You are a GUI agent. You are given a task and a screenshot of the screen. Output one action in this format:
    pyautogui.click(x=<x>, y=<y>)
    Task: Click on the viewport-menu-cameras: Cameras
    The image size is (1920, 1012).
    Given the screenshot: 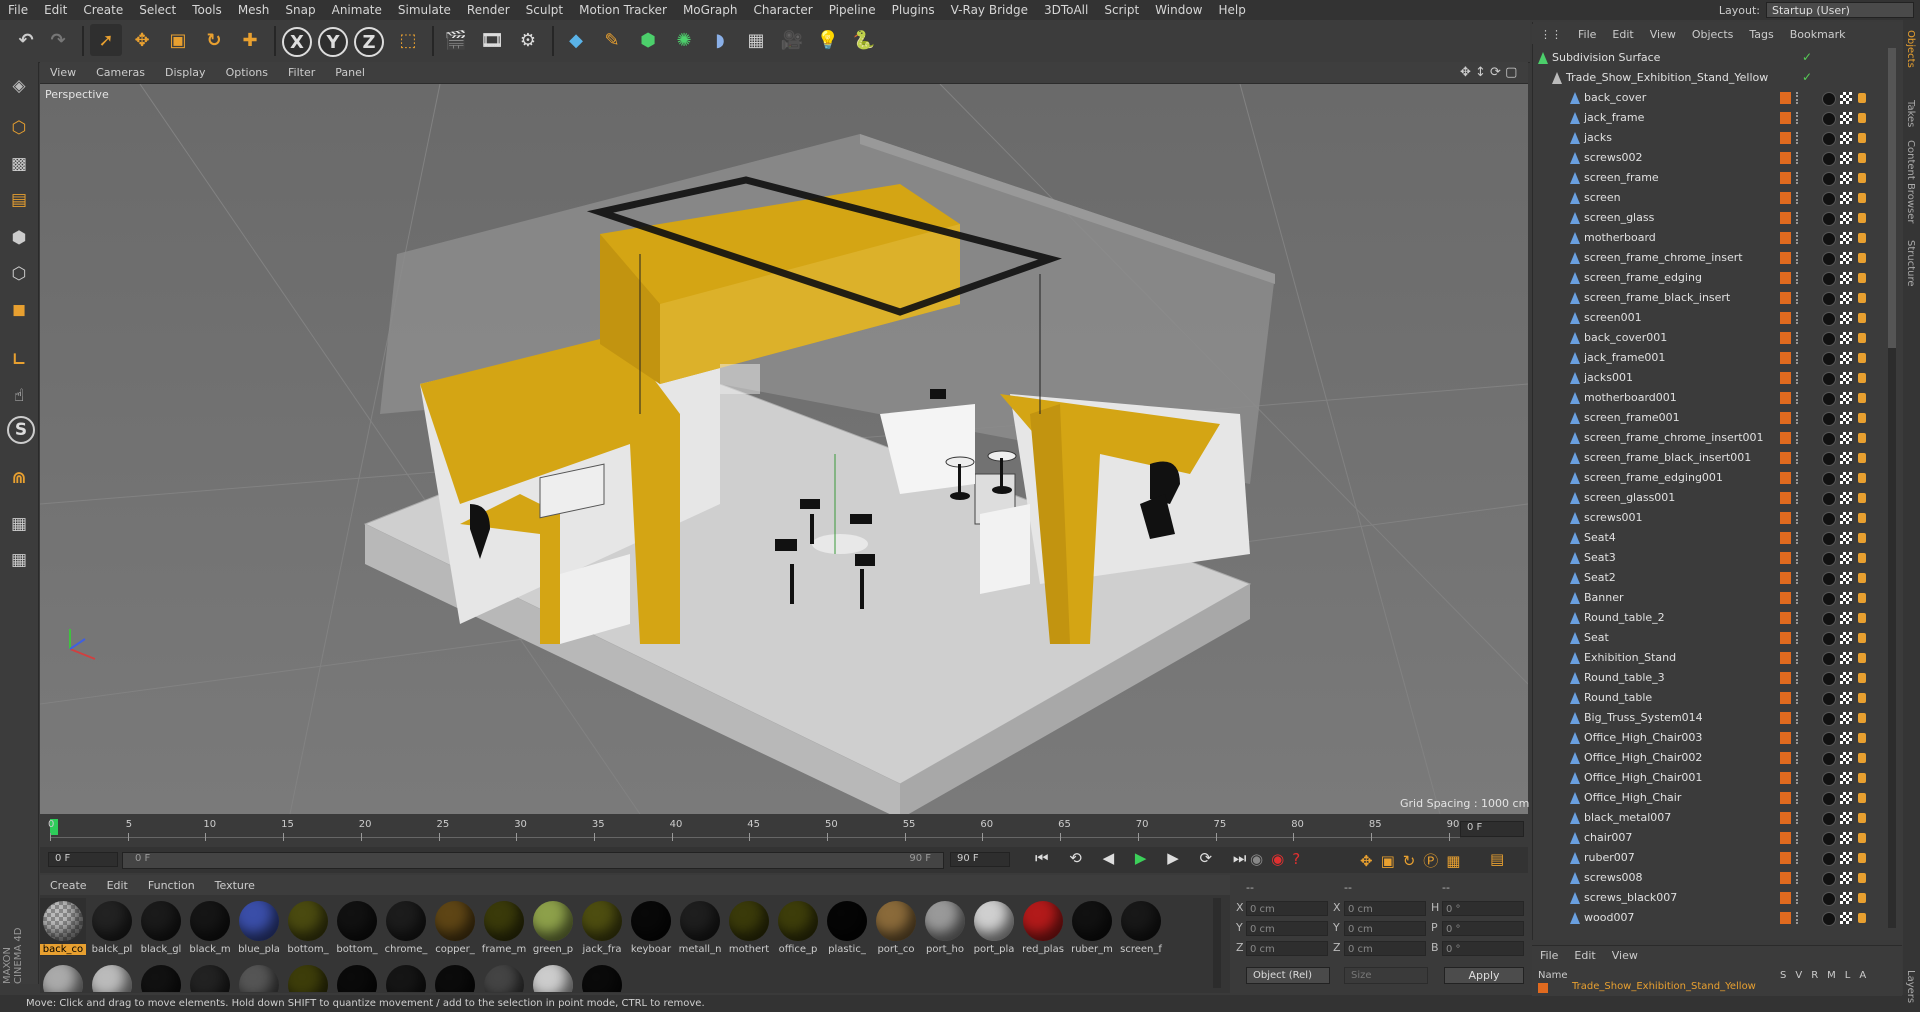 What is the action you would take?
    pyautogui.click(x=120, y=72)
    